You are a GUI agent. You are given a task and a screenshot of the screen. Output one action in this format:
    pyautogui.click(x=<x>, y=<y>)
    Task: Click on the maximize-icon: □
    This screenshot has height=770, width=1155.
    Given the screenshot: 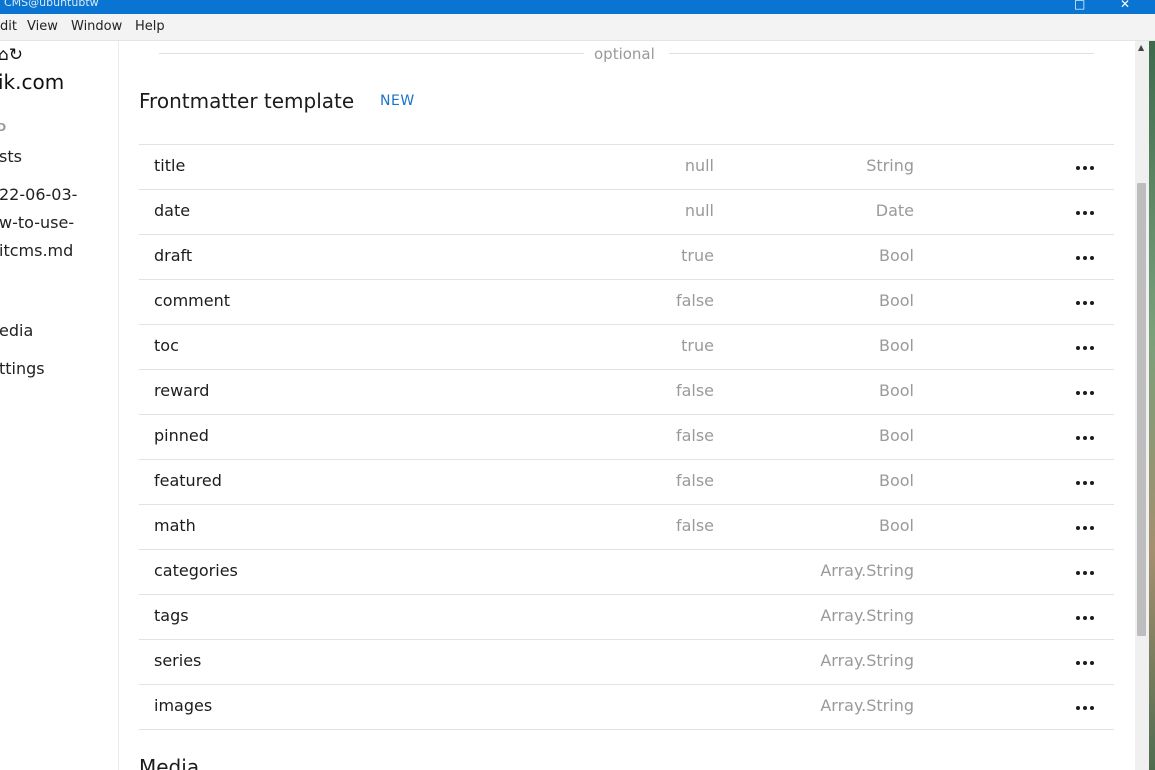 What is the action you would take?
    pyautogui.click(x=1079, y=5)
    